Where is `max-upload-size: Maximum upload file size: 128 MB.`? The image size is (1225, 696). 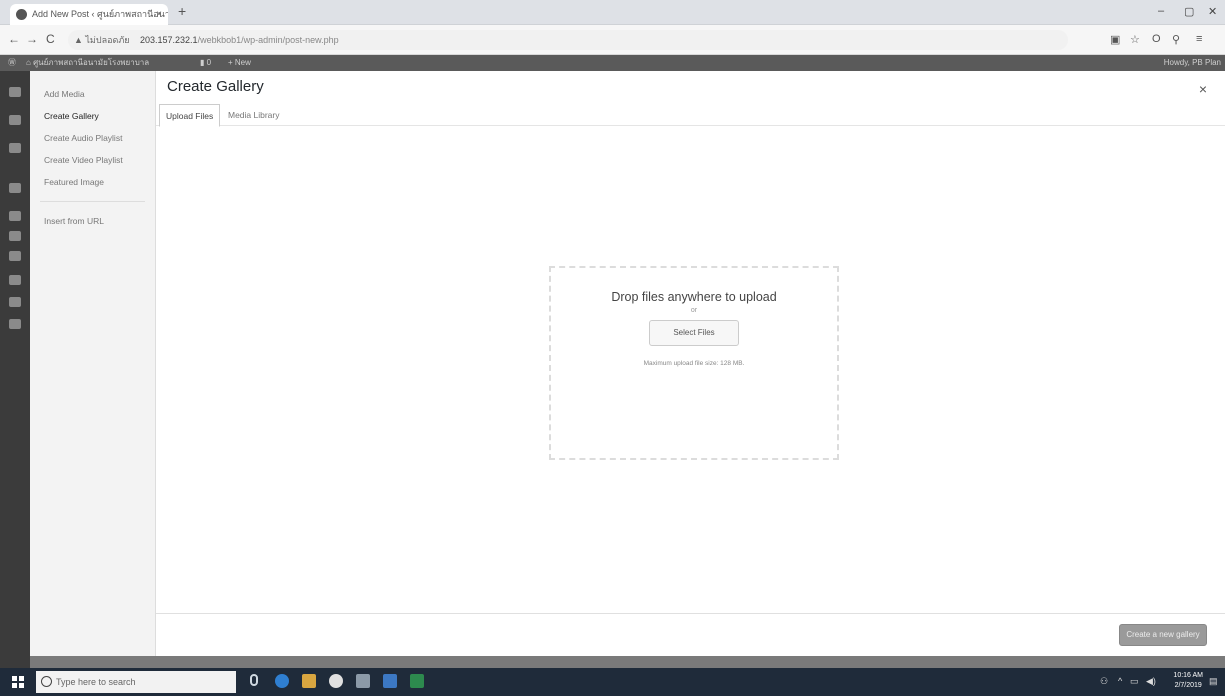
max-upload-size: Maximum upload file size: 128 MB. is located at coordinates (694, 363).